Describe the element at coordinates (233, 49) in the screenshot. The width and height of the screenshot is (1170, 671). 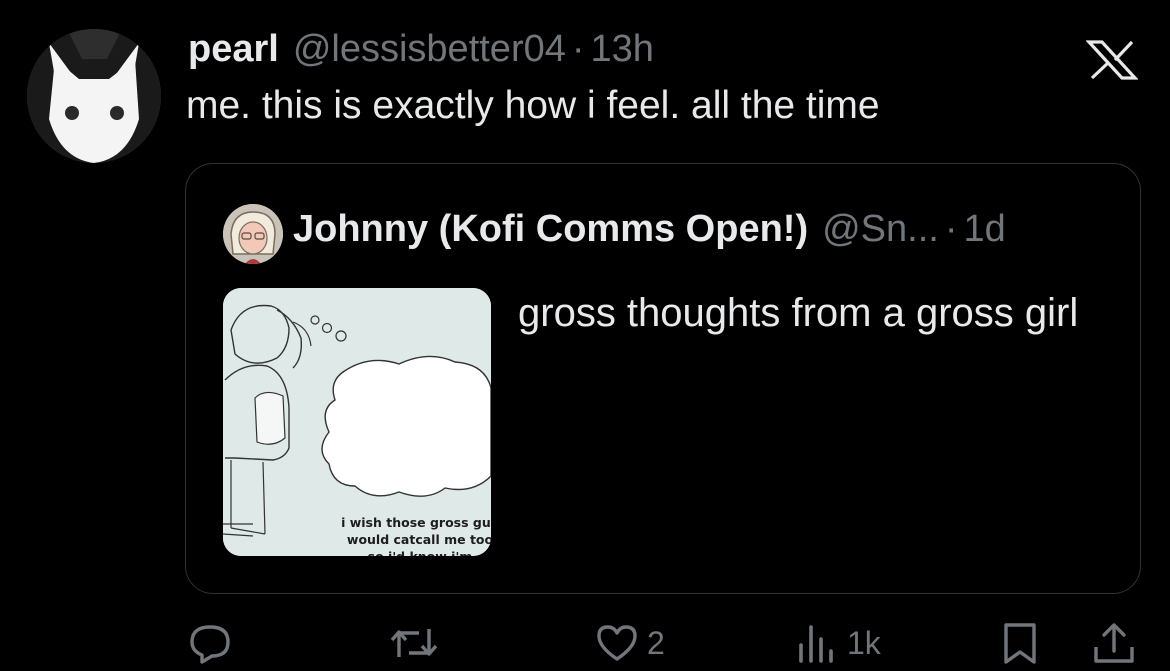
I see `author-name: pearl` at that location.